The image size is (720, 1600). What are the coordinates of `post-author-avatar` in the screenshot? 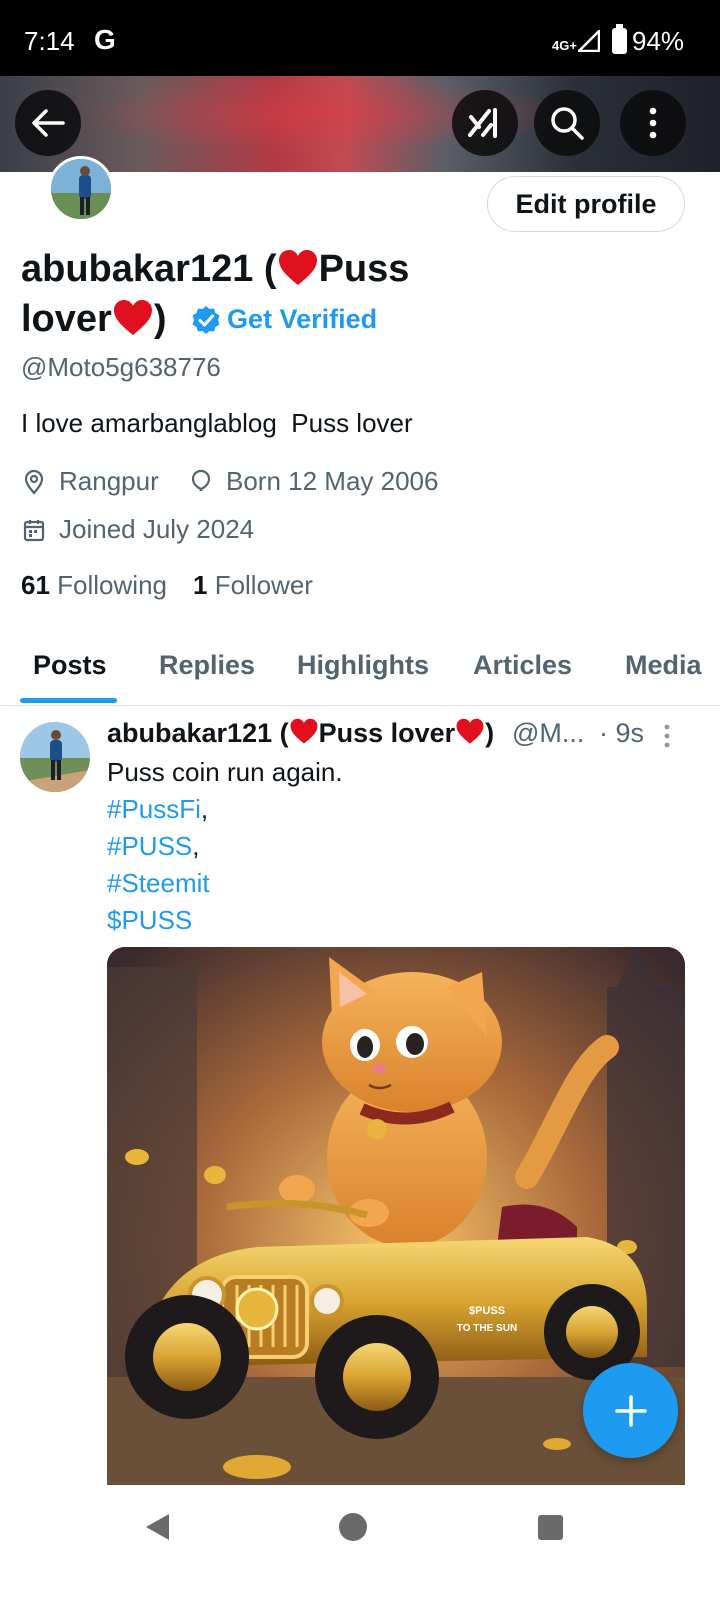 It's located at (55, 757).